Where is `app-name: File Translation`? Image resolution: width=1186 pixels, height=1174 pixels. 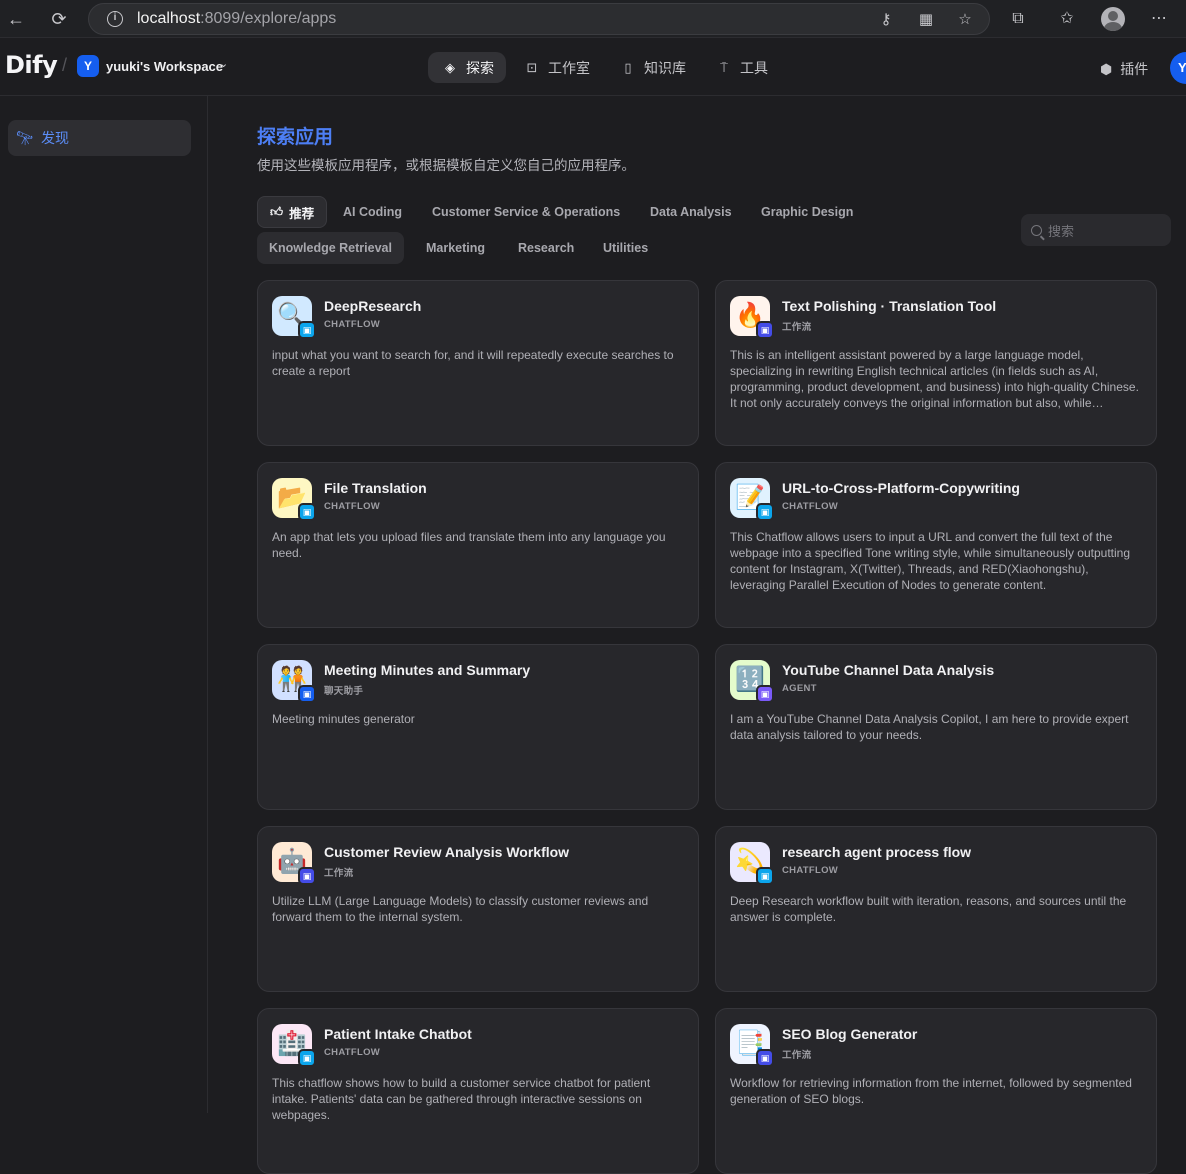 app-name: File Translation is located at coordinates (375, 488).